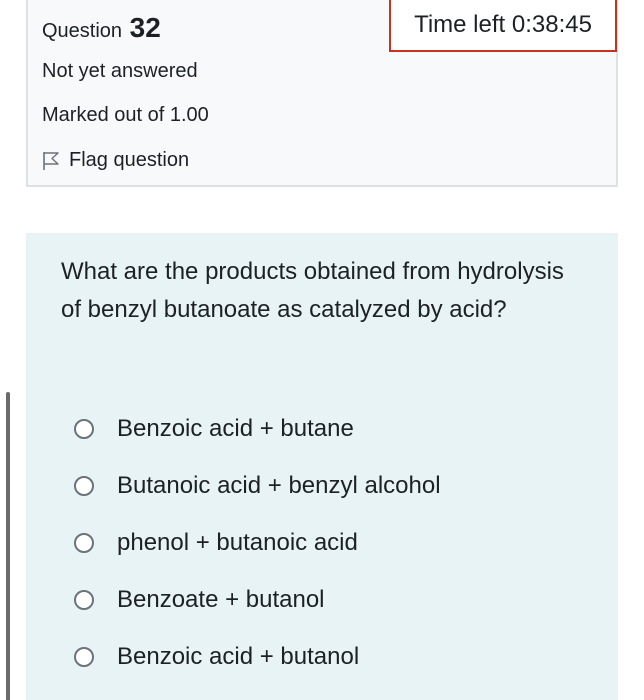 The width and height of the screenshot is (644, 700). What do you see at coordinates (238, 656) in the screenshot?
I see `answer-label: Benzoic acid + butanol` at bounding box center [238, 656].